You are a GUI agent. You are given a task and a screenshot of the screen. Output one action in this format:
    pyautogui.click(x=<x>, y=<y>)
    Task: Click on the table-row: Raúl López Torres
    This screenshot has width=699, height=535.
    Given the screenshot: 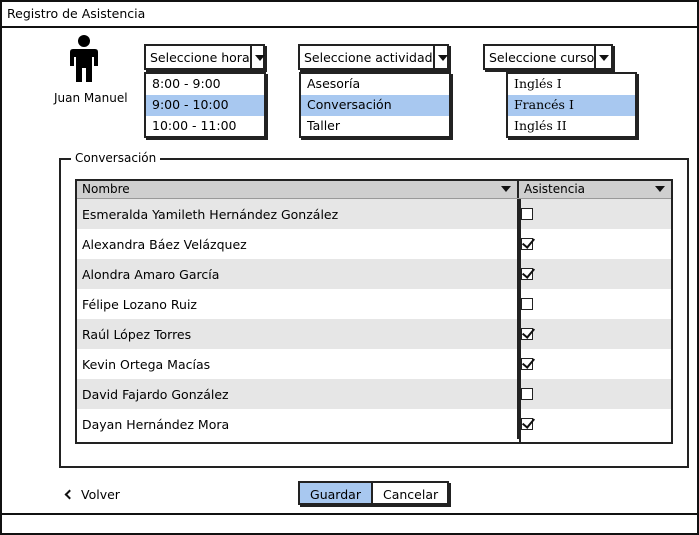 What is the action you would take?
    pyautogui.click(x=374, y=334)
    